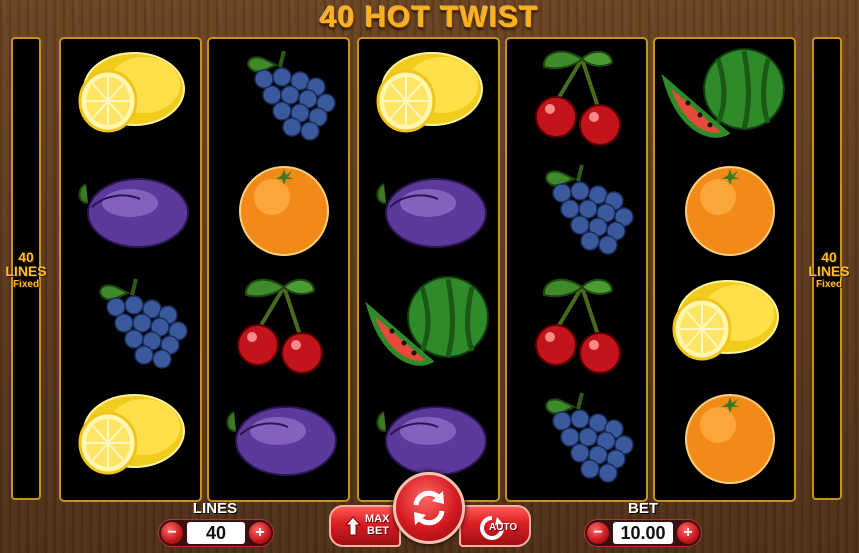 This screenshot has height=553, width=859. I want to click on bet-label: BET, so click(643, 508).